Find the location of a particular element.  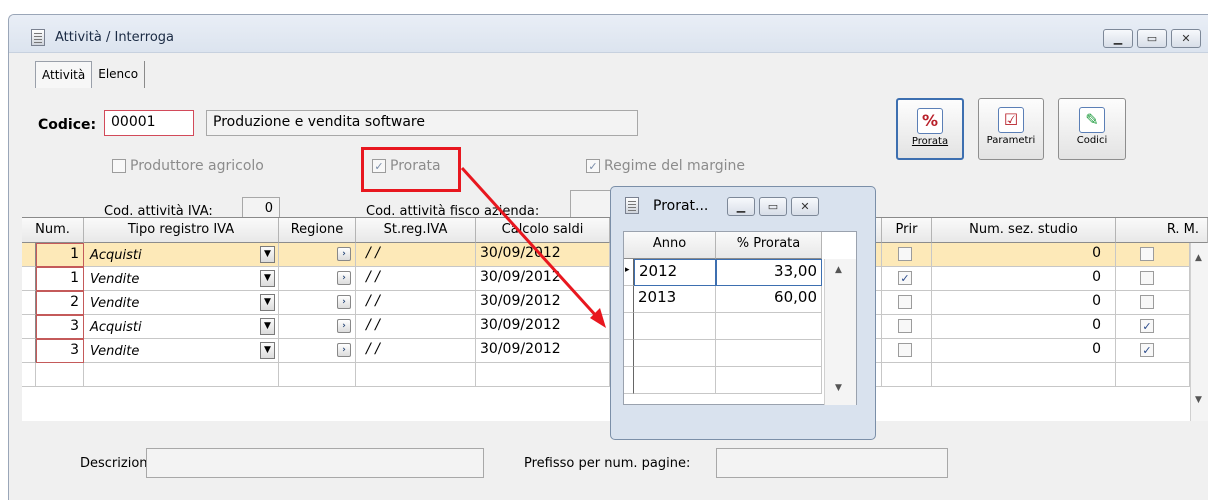

prorata-percent-cell: 33,00 is located at coordinates (769, 272).